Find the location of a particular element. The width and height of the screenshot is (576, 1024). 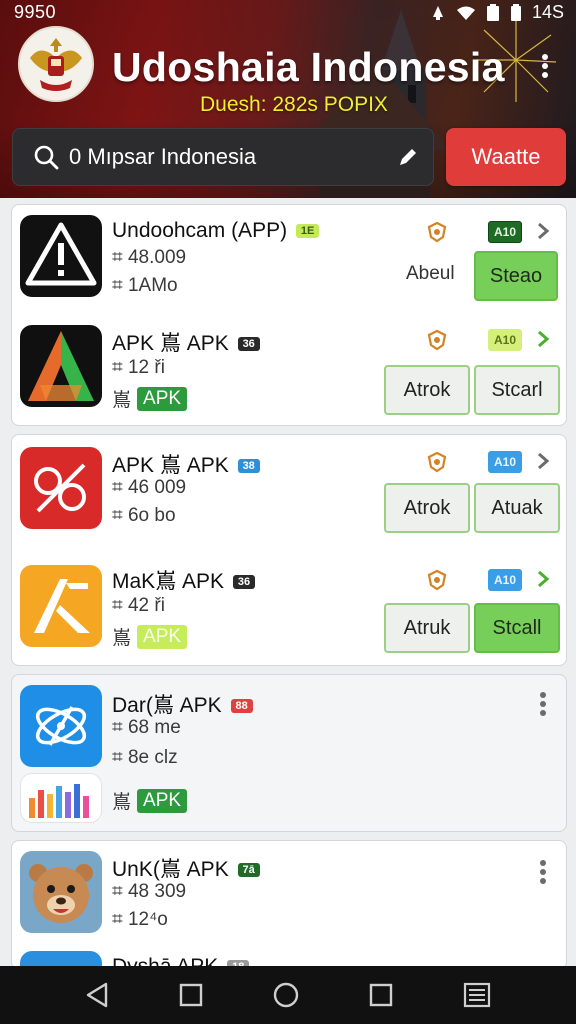

app-meta-size: ⌗ 48.009 is located at coordinates (149, 257).